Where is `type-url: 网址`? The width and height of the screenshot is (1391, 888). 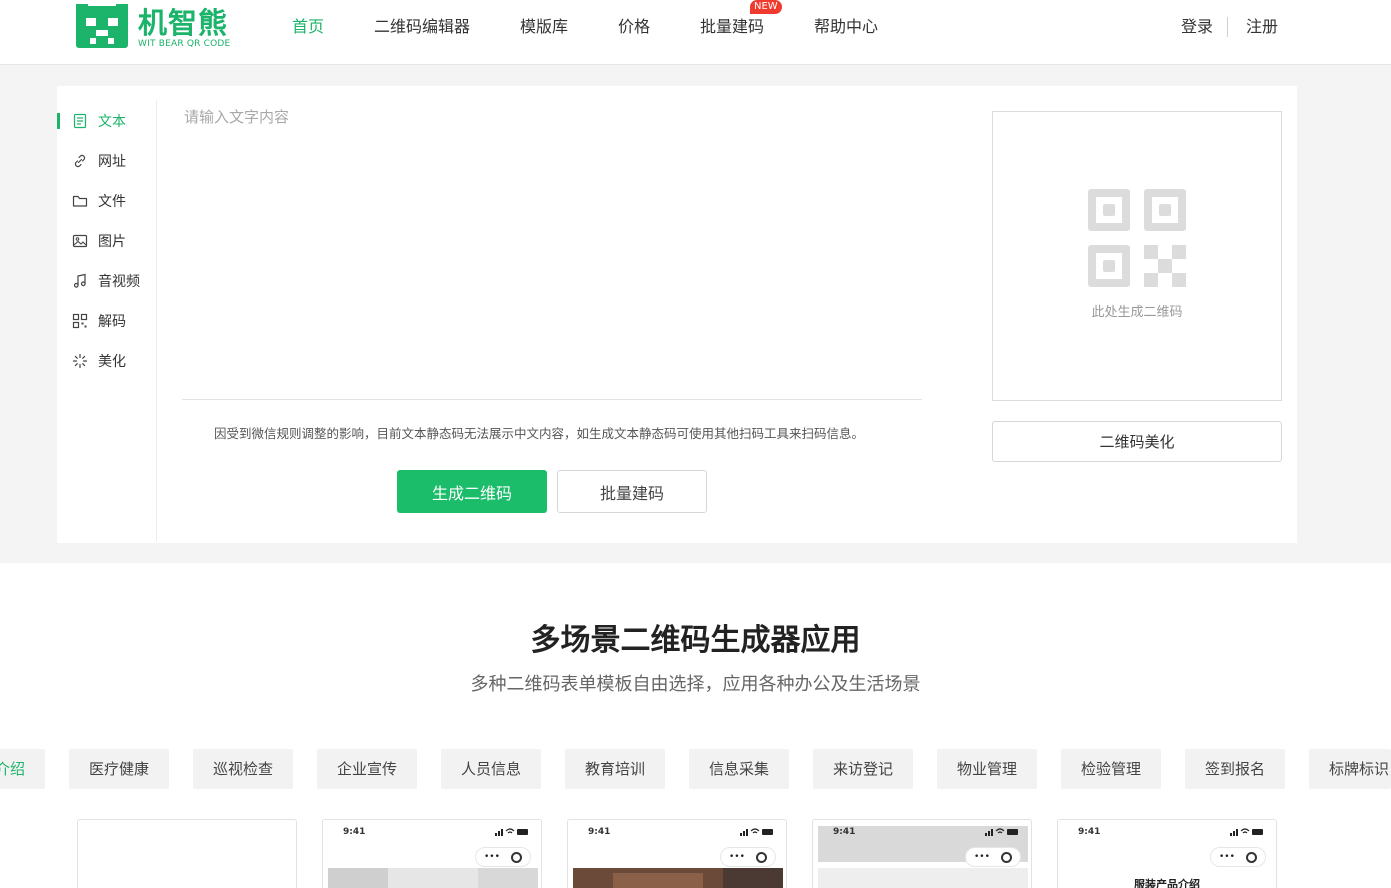
type-url: 网址 is located at coordinates (107, 162).